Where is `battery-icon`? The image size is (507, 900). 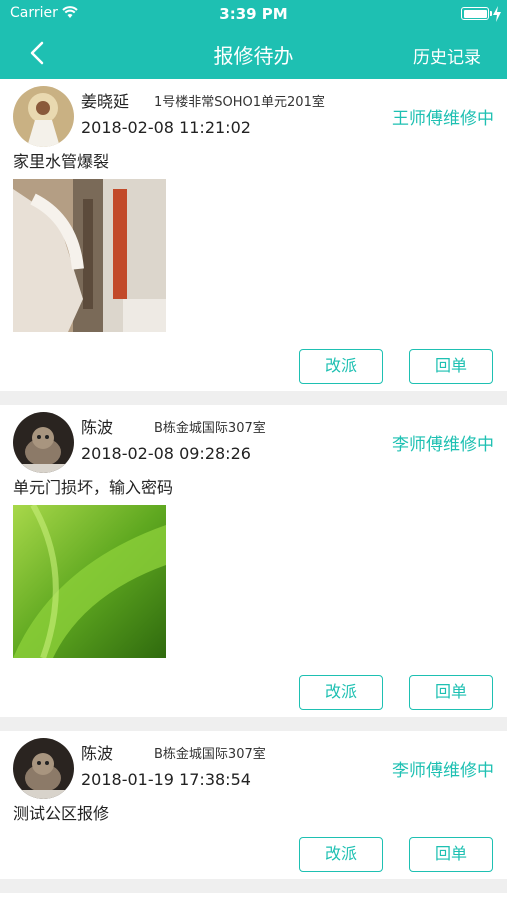 battery-icon is located at coordinates (476, 13).